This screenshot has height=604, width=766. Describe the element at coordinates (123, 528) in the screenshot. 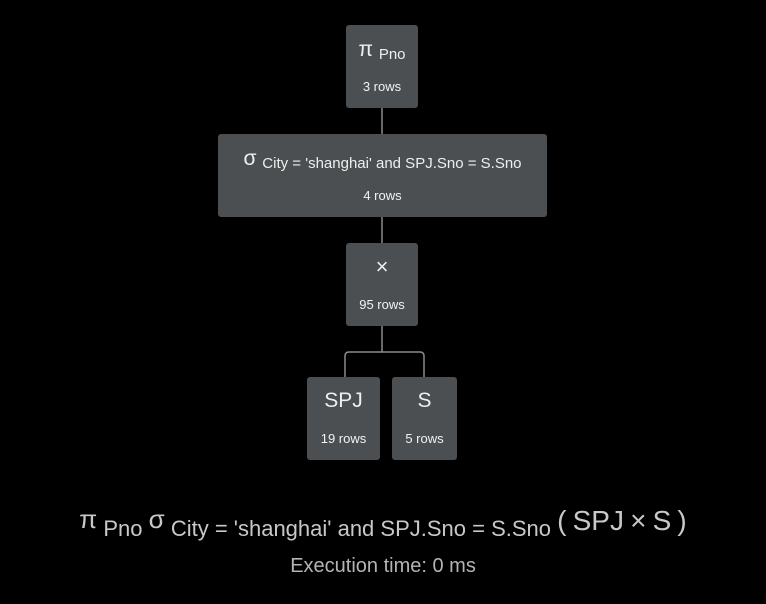

I see `expr-pi-attributes: Pno` at that location.